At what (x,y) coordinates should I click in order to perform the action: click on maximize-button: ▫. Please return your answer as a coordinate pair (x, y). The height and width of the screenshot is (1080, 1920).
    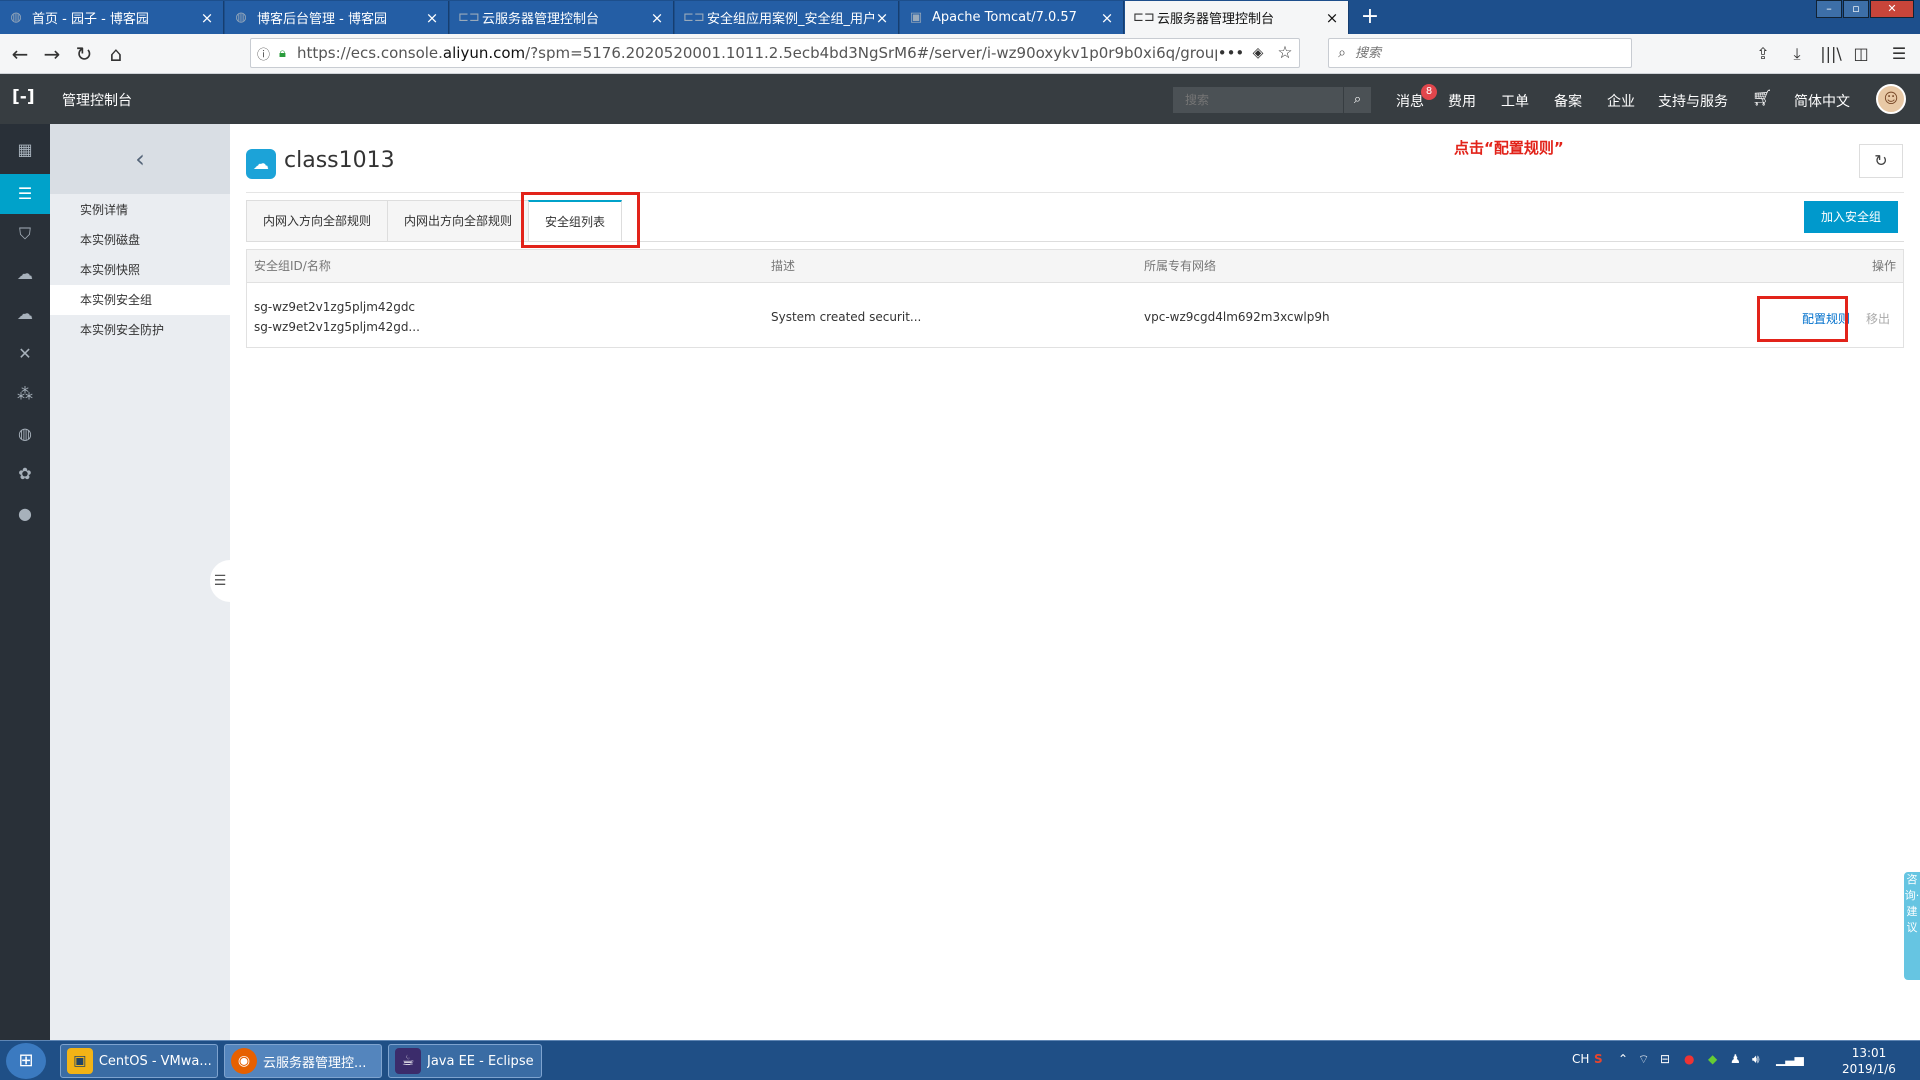
    Looking at the image, I should click on (1856, 9).